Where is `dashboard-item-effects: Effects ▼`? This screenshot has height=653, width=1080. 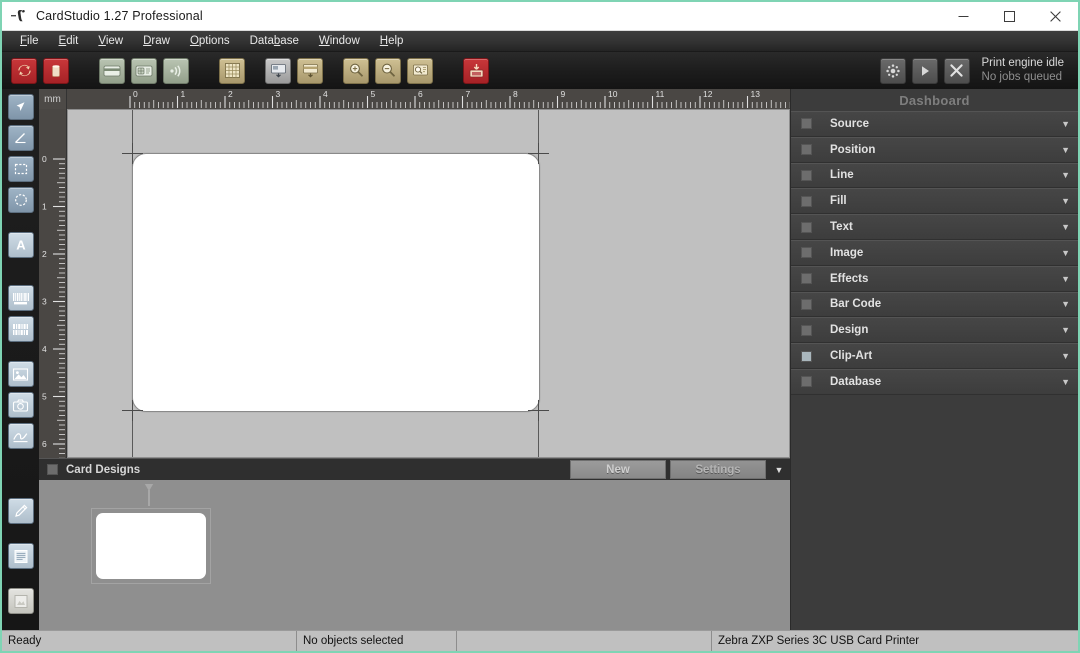
dashboard-item-effects: Effects ▼ is located at coordinates (934, 278).